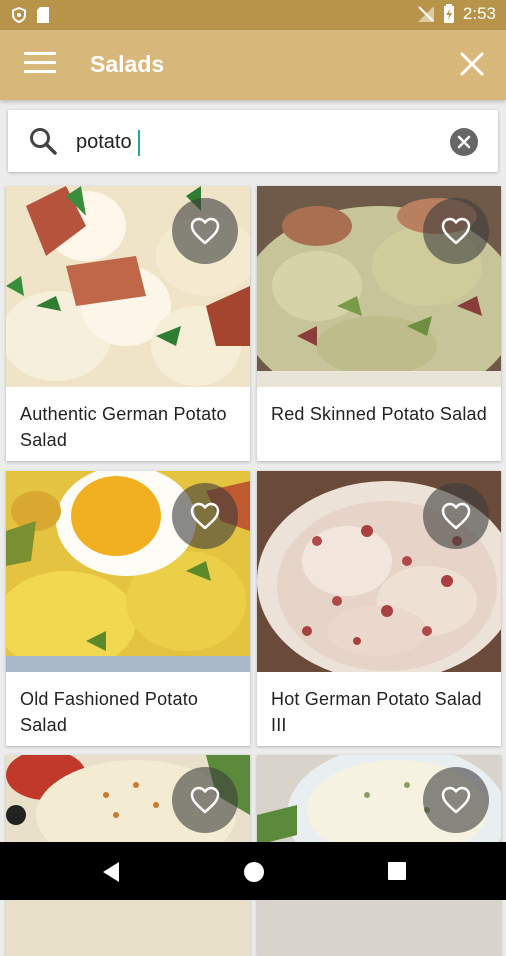 The width and height of the screenshot is (506, 956). I want to click on clear-icon, so click(464, 142).